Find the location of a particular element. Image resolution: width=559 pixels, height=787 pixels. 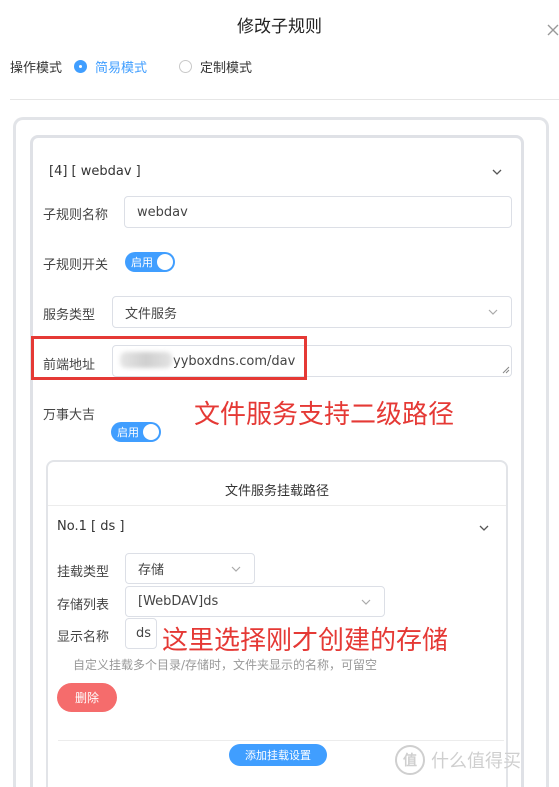

radio-simple-mode: 简易模式 is located at coordinates (110, 66).